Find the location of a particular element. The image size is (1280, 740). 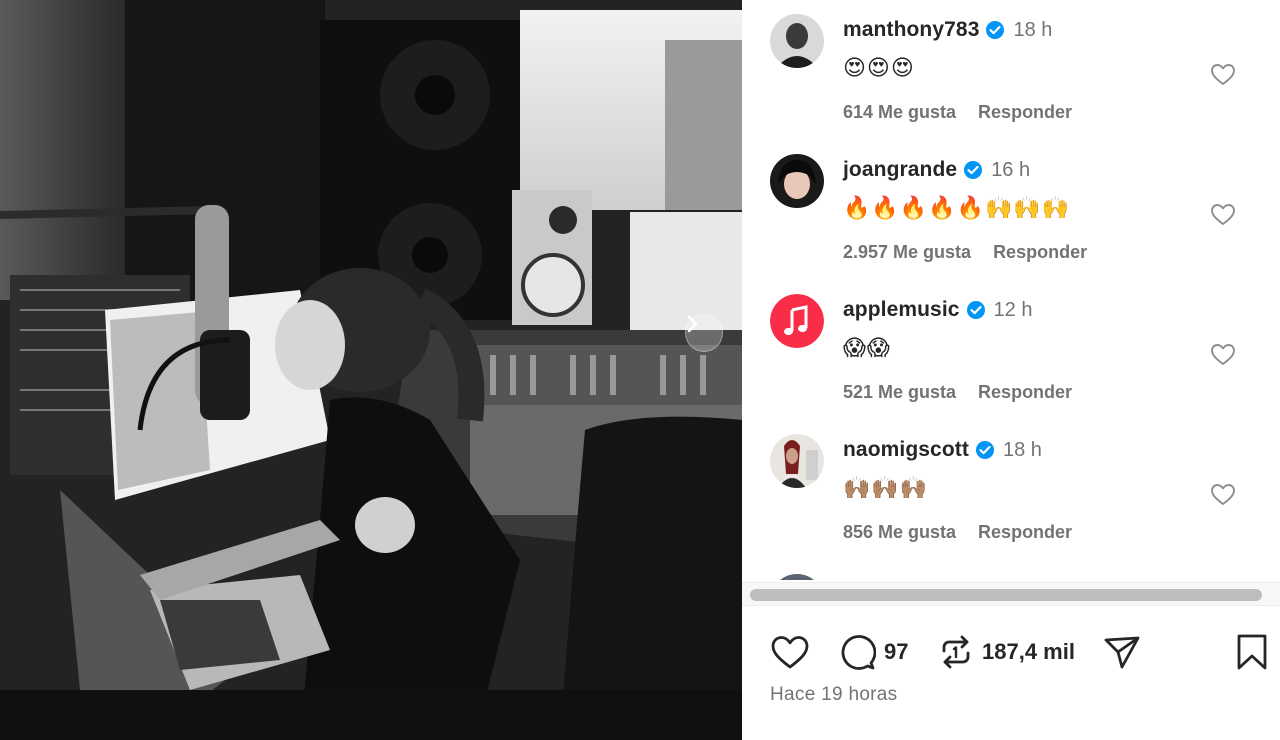

bookmark-icon is located at coordinates (1252, 652).